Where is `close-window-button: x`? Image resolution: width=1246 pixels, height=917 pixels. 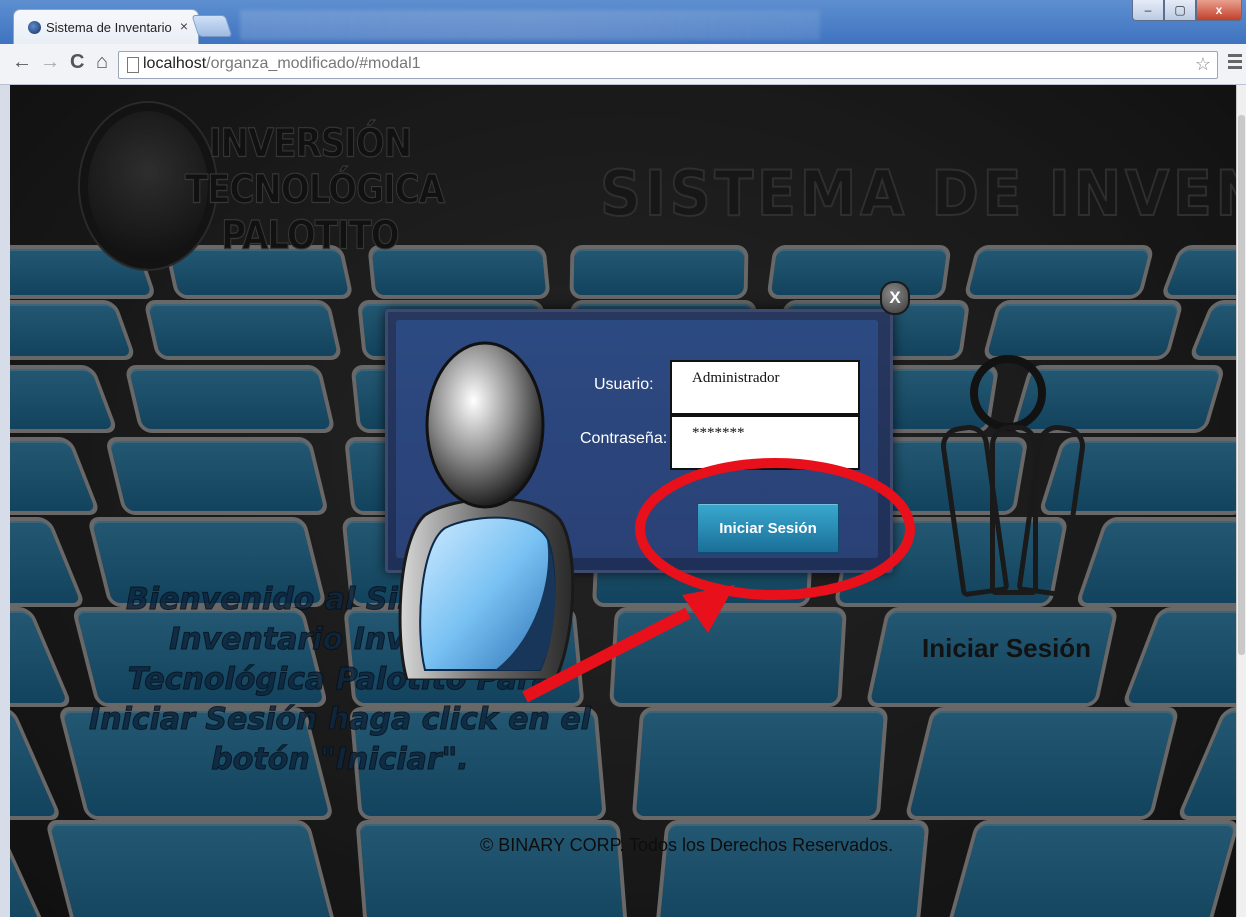
close-window-button: x is located at coordinates (1219, 10).